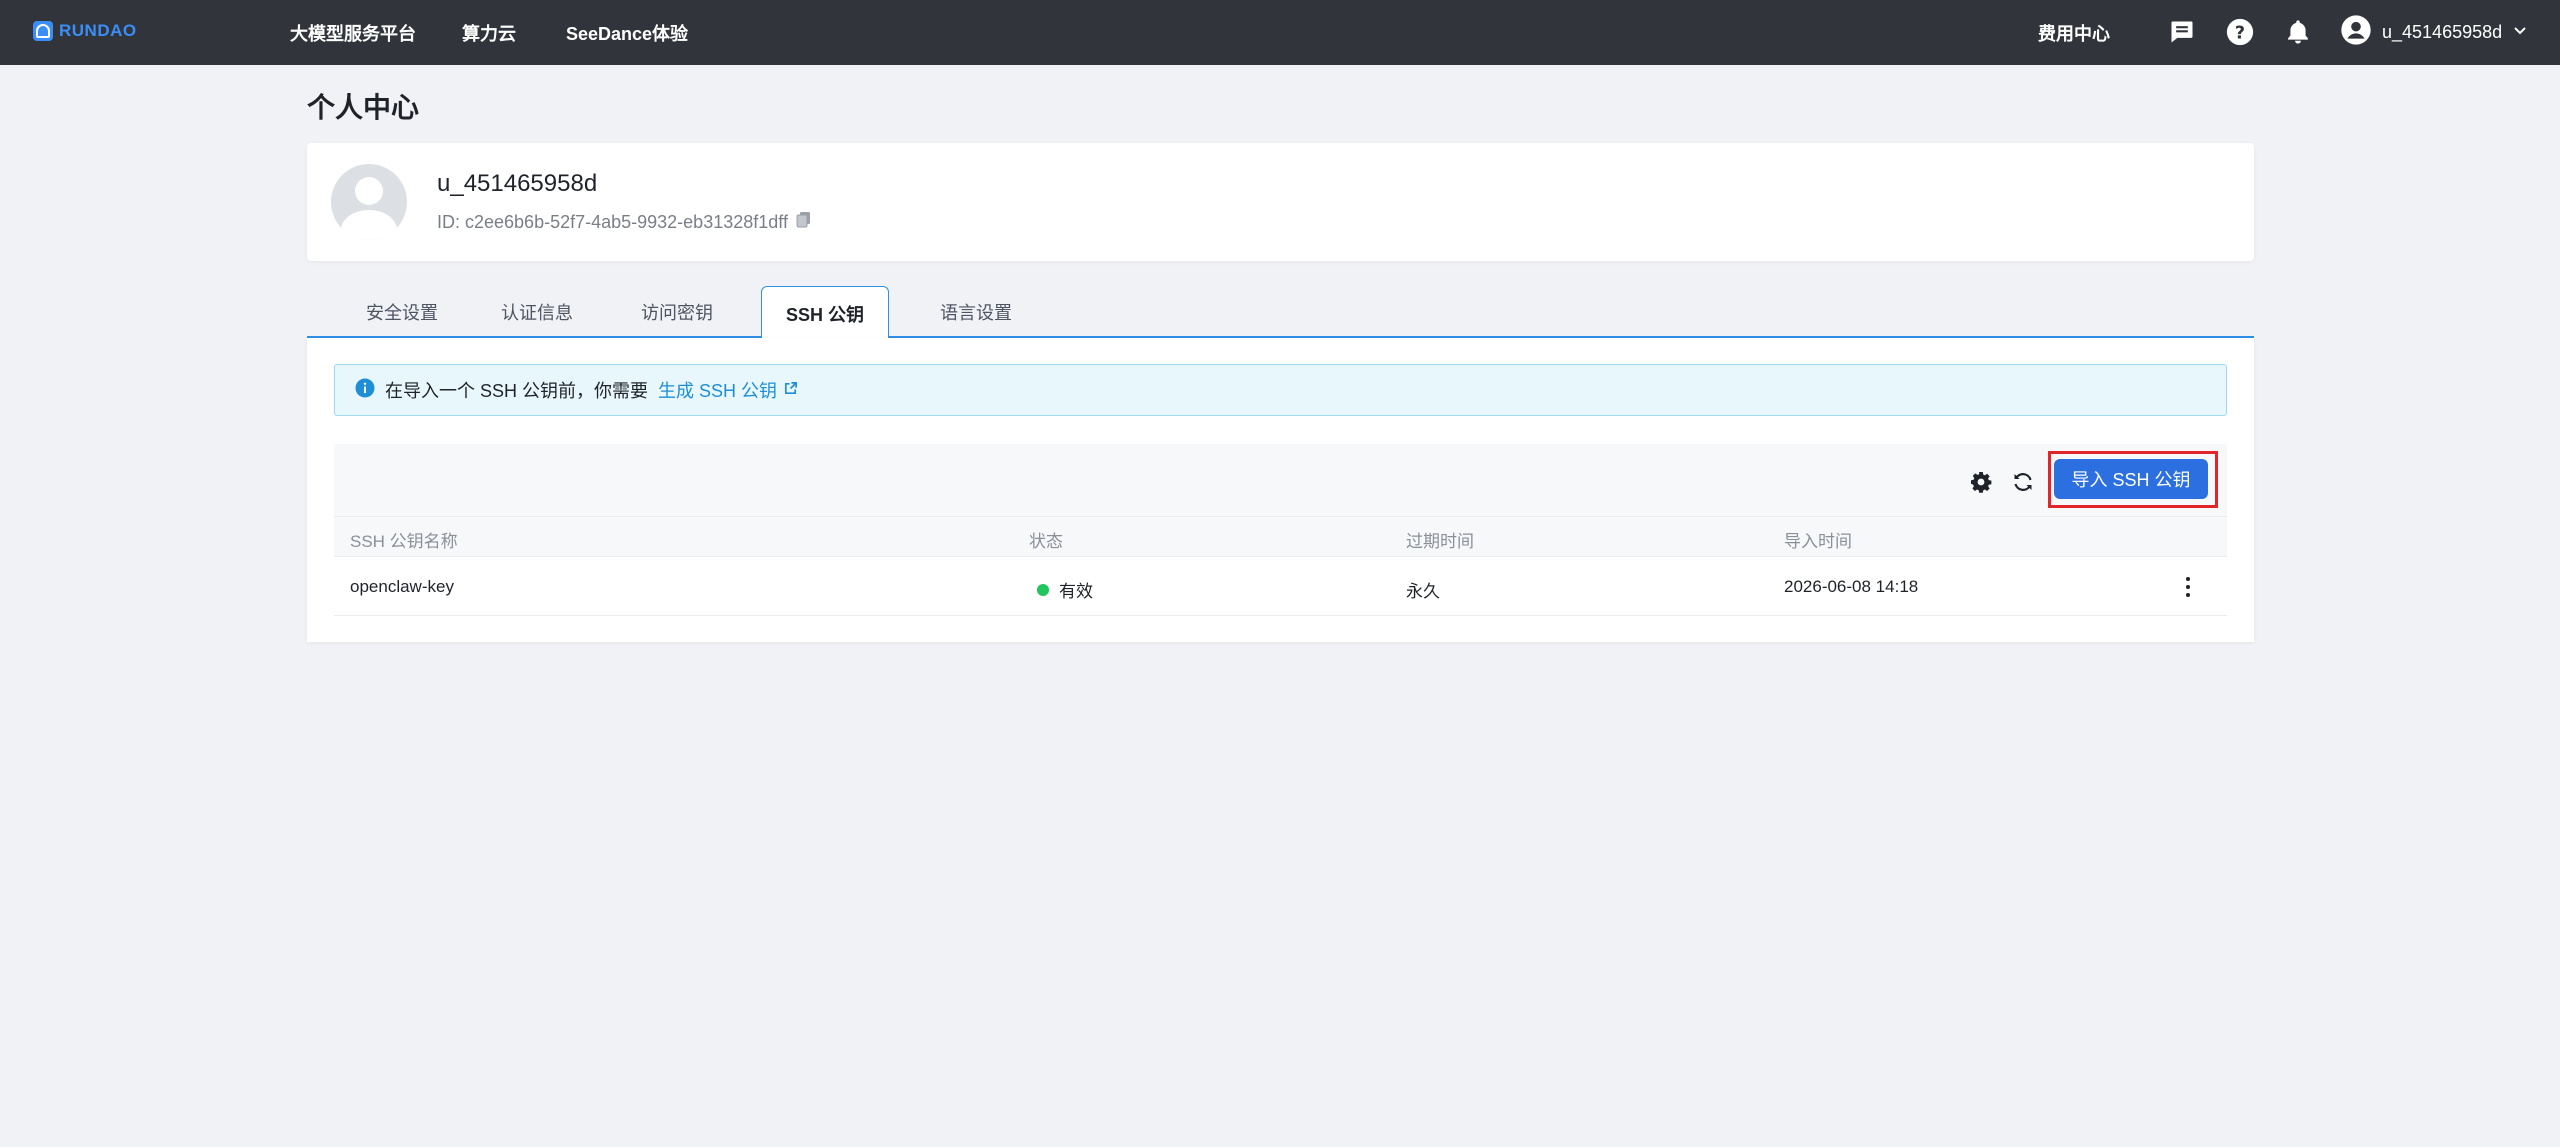  I want to click on refresh-icon, so click(2023, 482).